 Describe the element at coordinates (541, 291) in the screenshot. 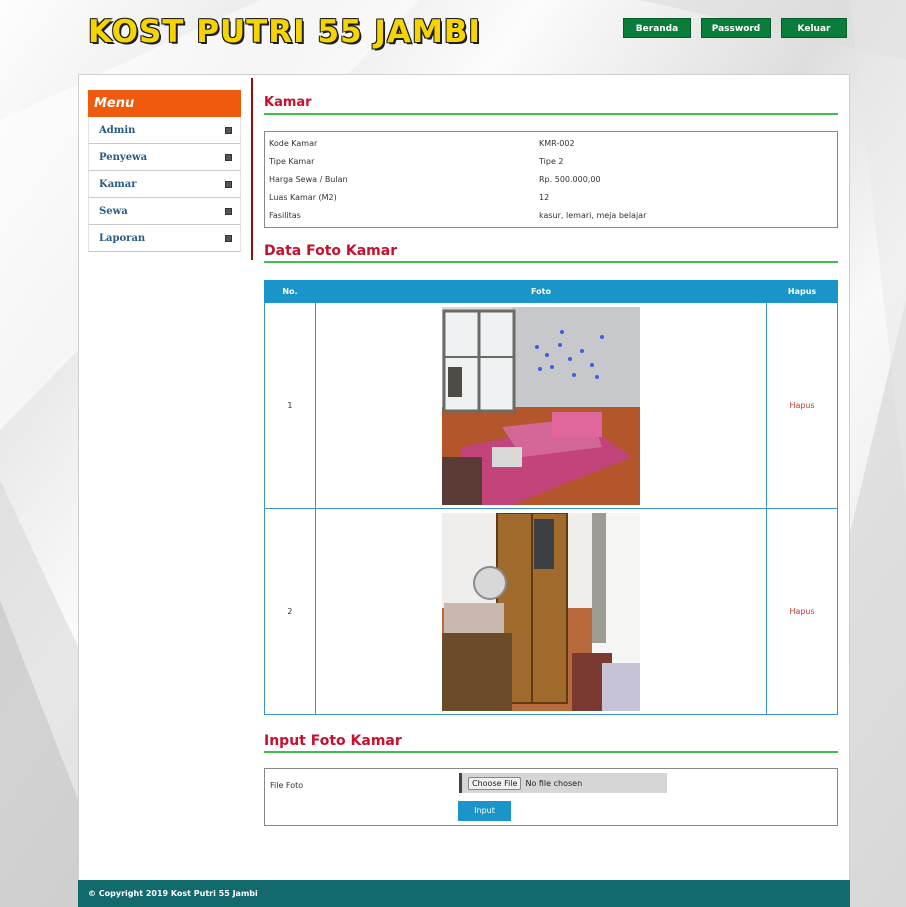

I see `column-header-foto: Foto` at that location.